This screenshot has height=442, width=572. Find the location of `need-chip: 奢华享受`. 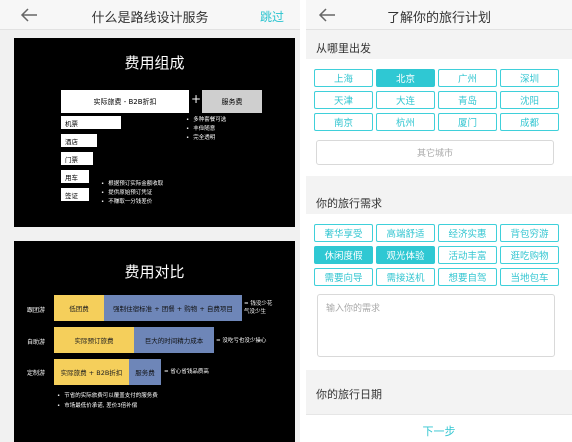

need-chip: 奢华享受 is located at coordinates (343, 233).